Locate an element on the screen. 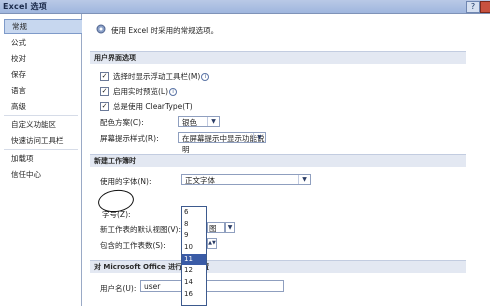 The width and height of the screenshot is (490, 306). sheet-count-spinner: ▲▼ is located at coordinates (212, 243).